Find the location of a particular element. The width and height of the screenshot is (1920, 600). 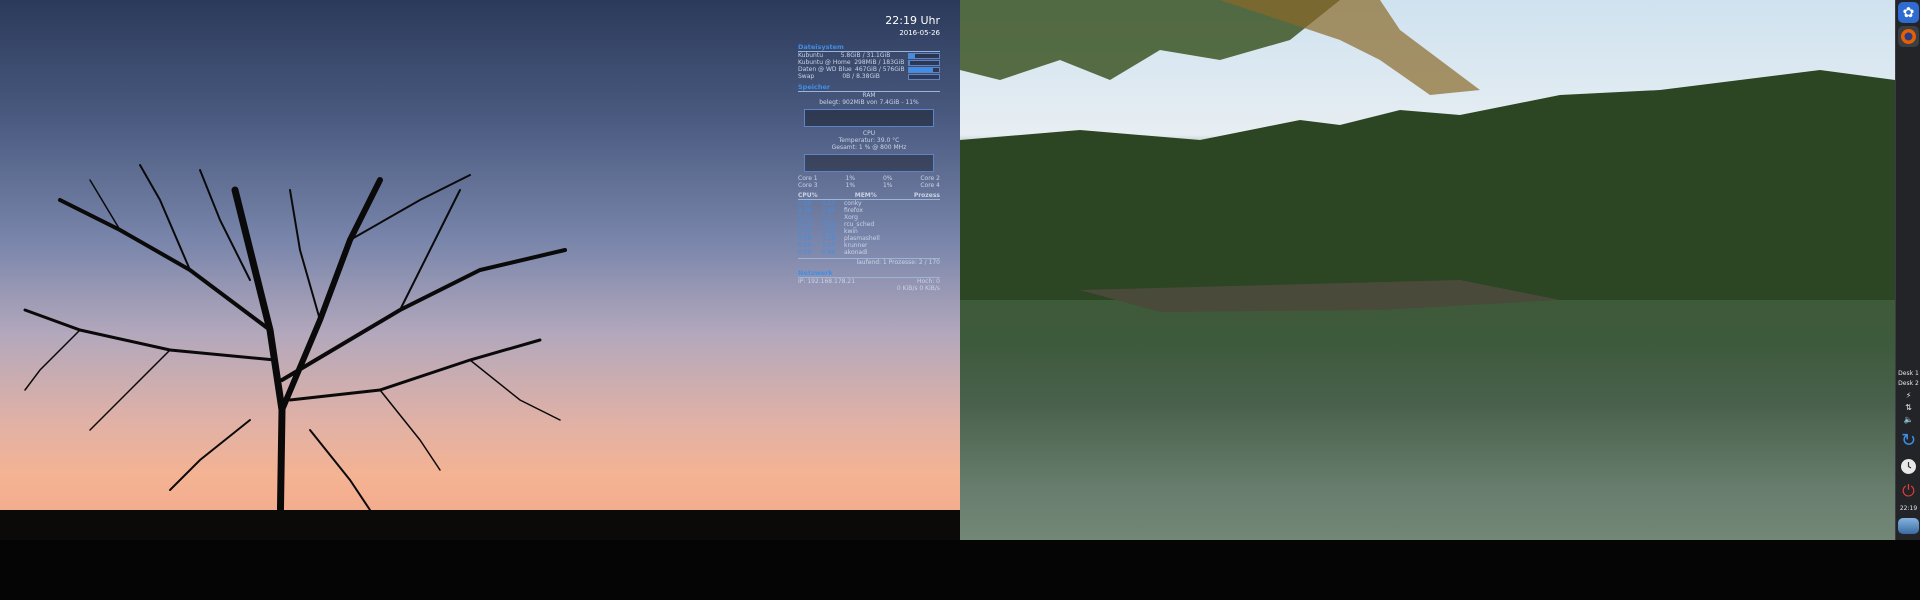

fs-row: Swap 0B / 8.38GiB is located at coordinates (869, 76).